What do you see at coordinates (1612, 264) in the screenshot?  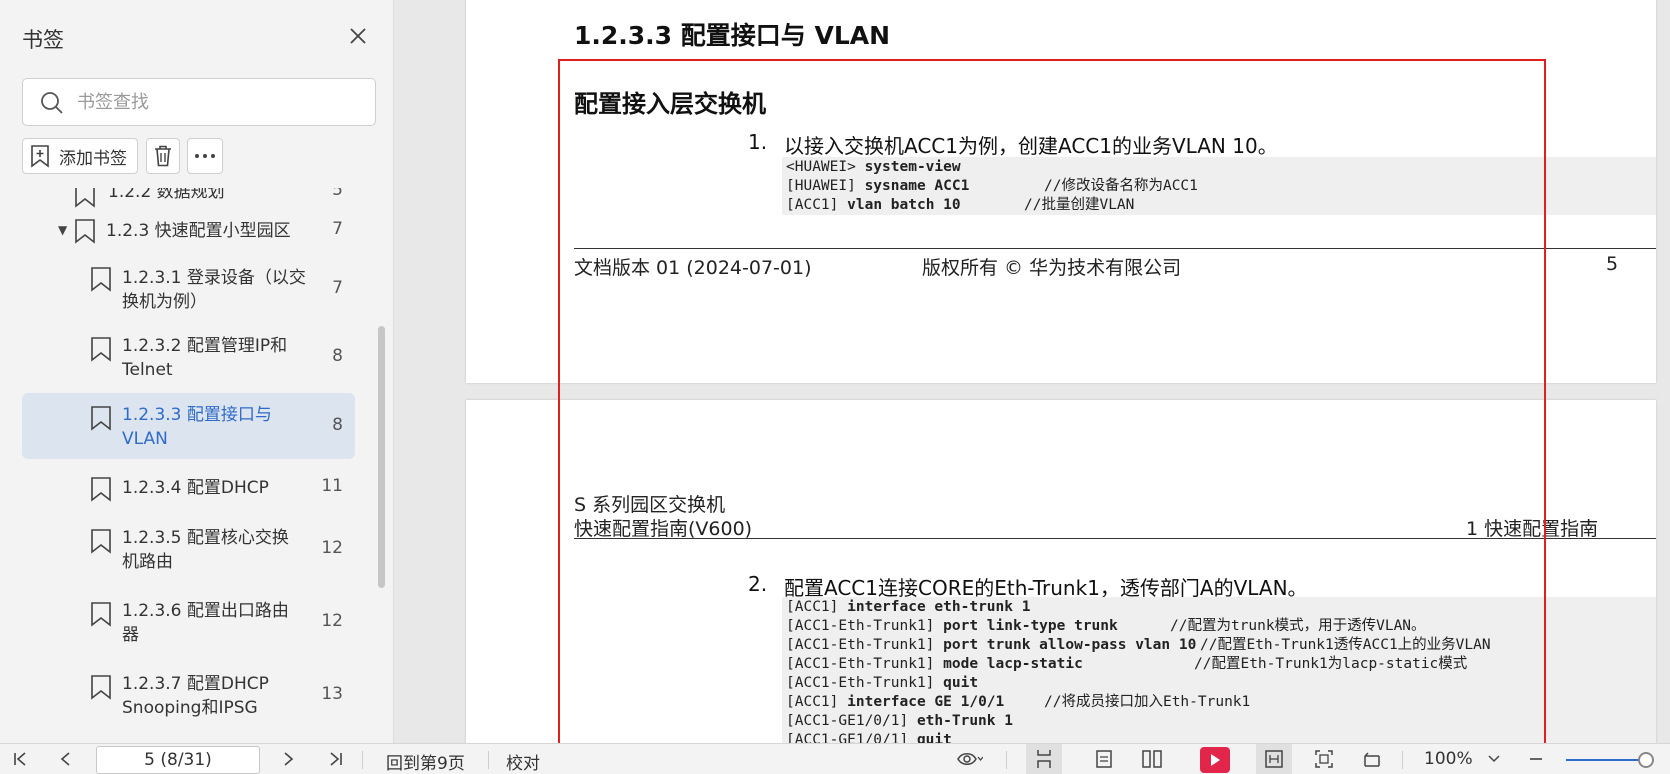 I see `footer-page-number: 5` at bounding box center [1612, 264].